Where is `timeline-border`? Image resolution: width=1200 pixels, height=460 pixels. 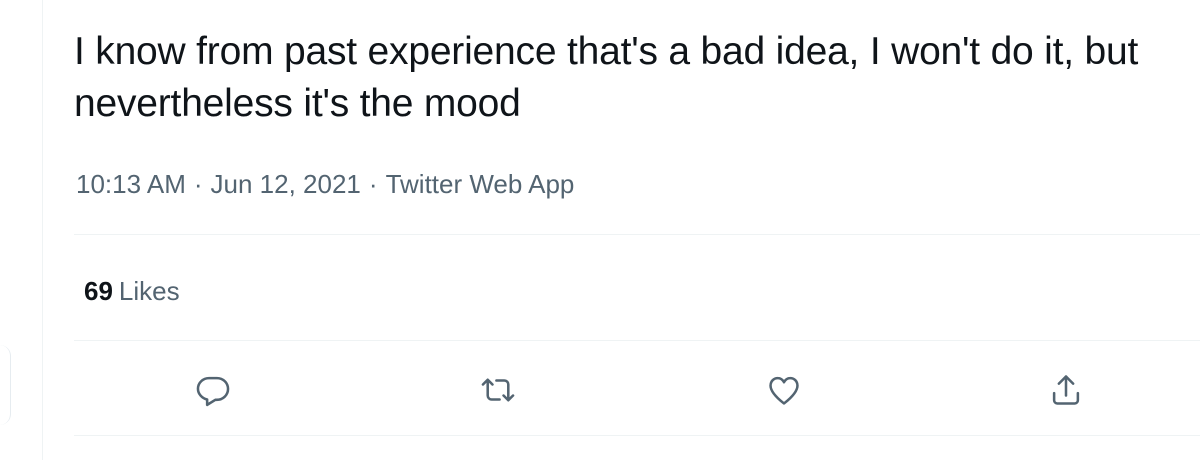
timeline-border is located at coordinates (42, 230).